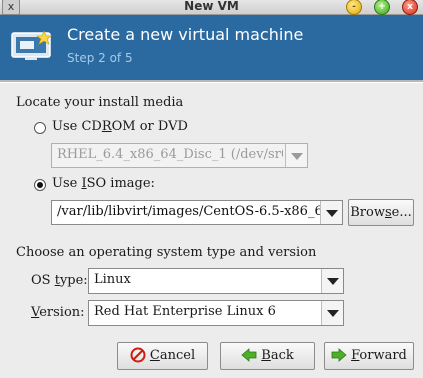 The image size is (423, 378). What do you see at coordinates (211, 7) in the screenshot?
I see `window-titlebar: New VM x - + x` at bounding box center [211, 7].